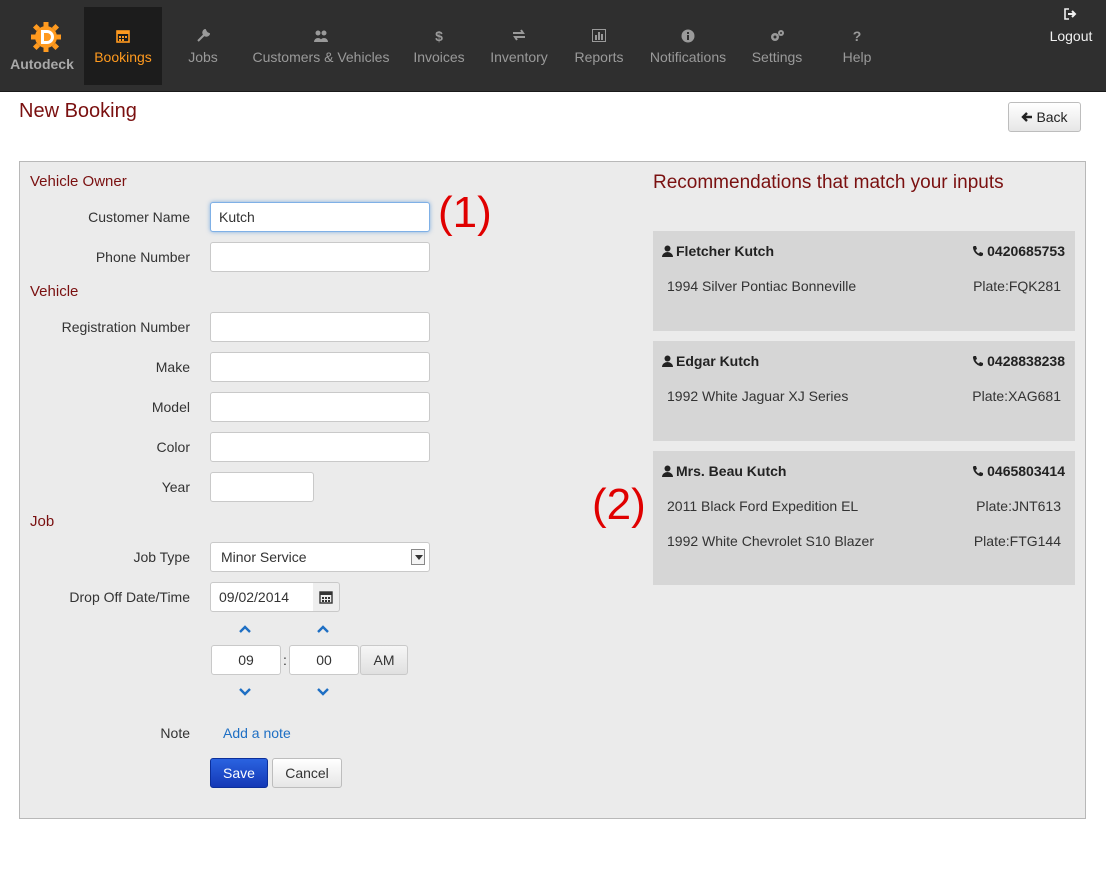 The width and height of the screenshot is (1106, 873). I want to click on make-input, so click(320, 367).